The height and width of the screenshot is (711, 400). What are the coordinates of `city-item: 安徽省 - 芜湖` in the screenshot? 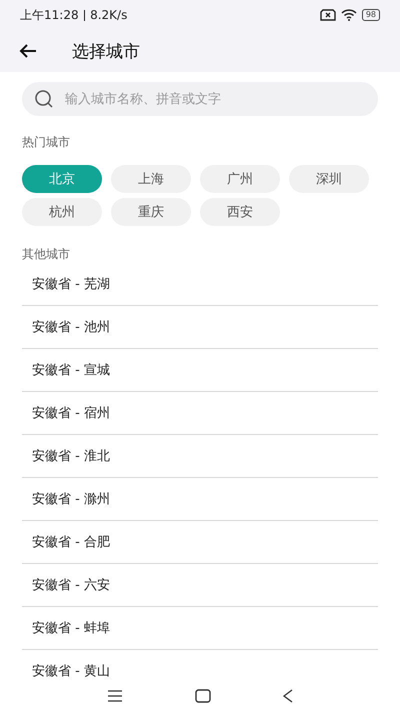 It's located at (71, 284).